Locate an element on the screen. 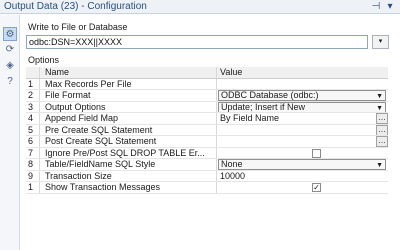 The height and width of the screenshot is (250, 400). table-row: 1 Show Transaction Messages ✓ is located at coordinates (207, 188).